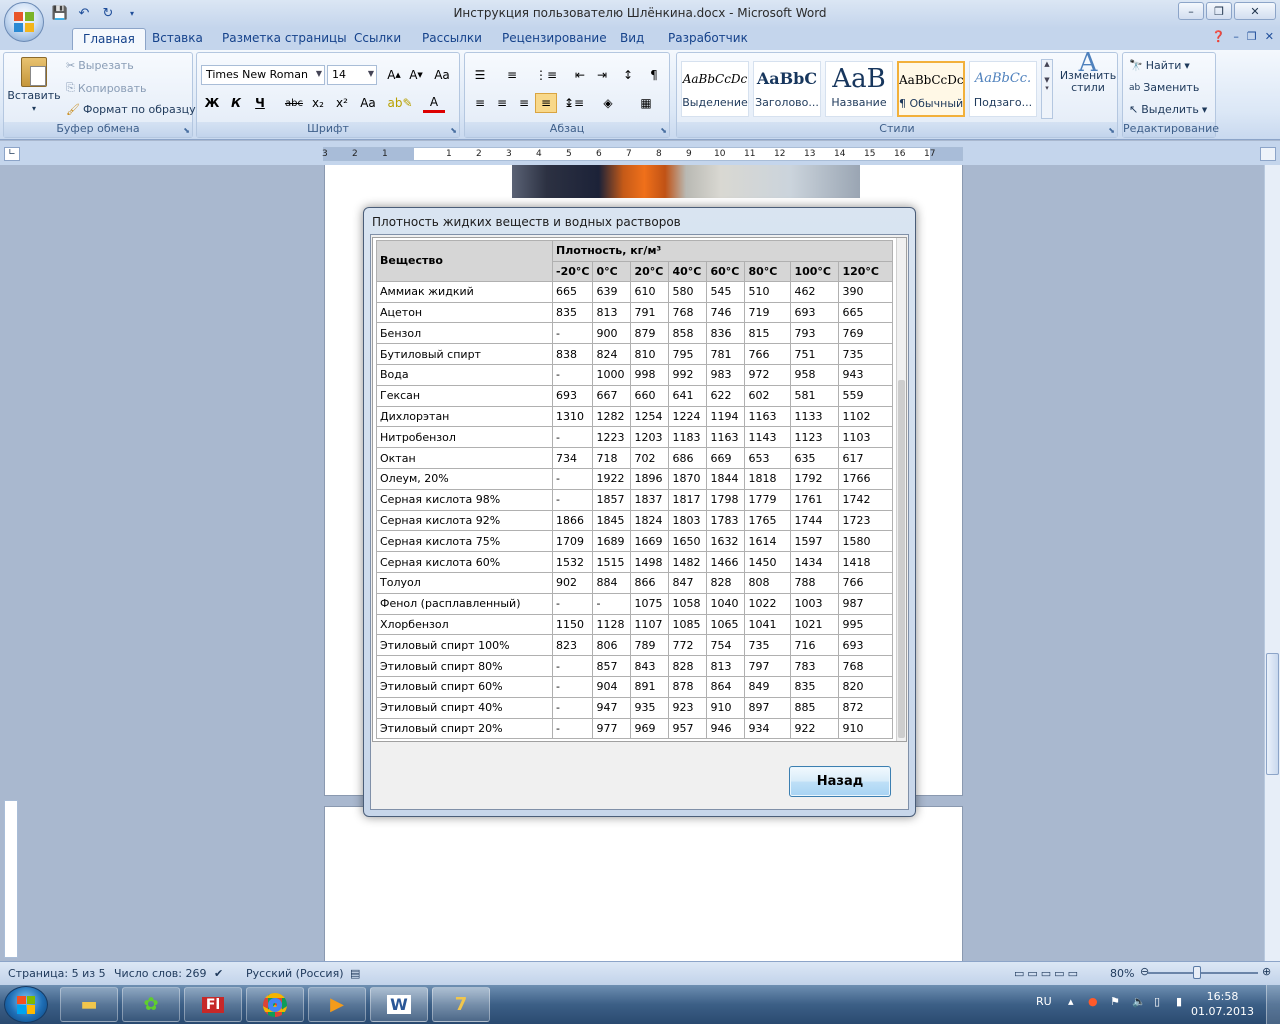 The image size is (1280, 1024). Describe the element at coordinates (574, 103) in the screenshot. I see `line-spacing-icon: ↨≡` at that location.